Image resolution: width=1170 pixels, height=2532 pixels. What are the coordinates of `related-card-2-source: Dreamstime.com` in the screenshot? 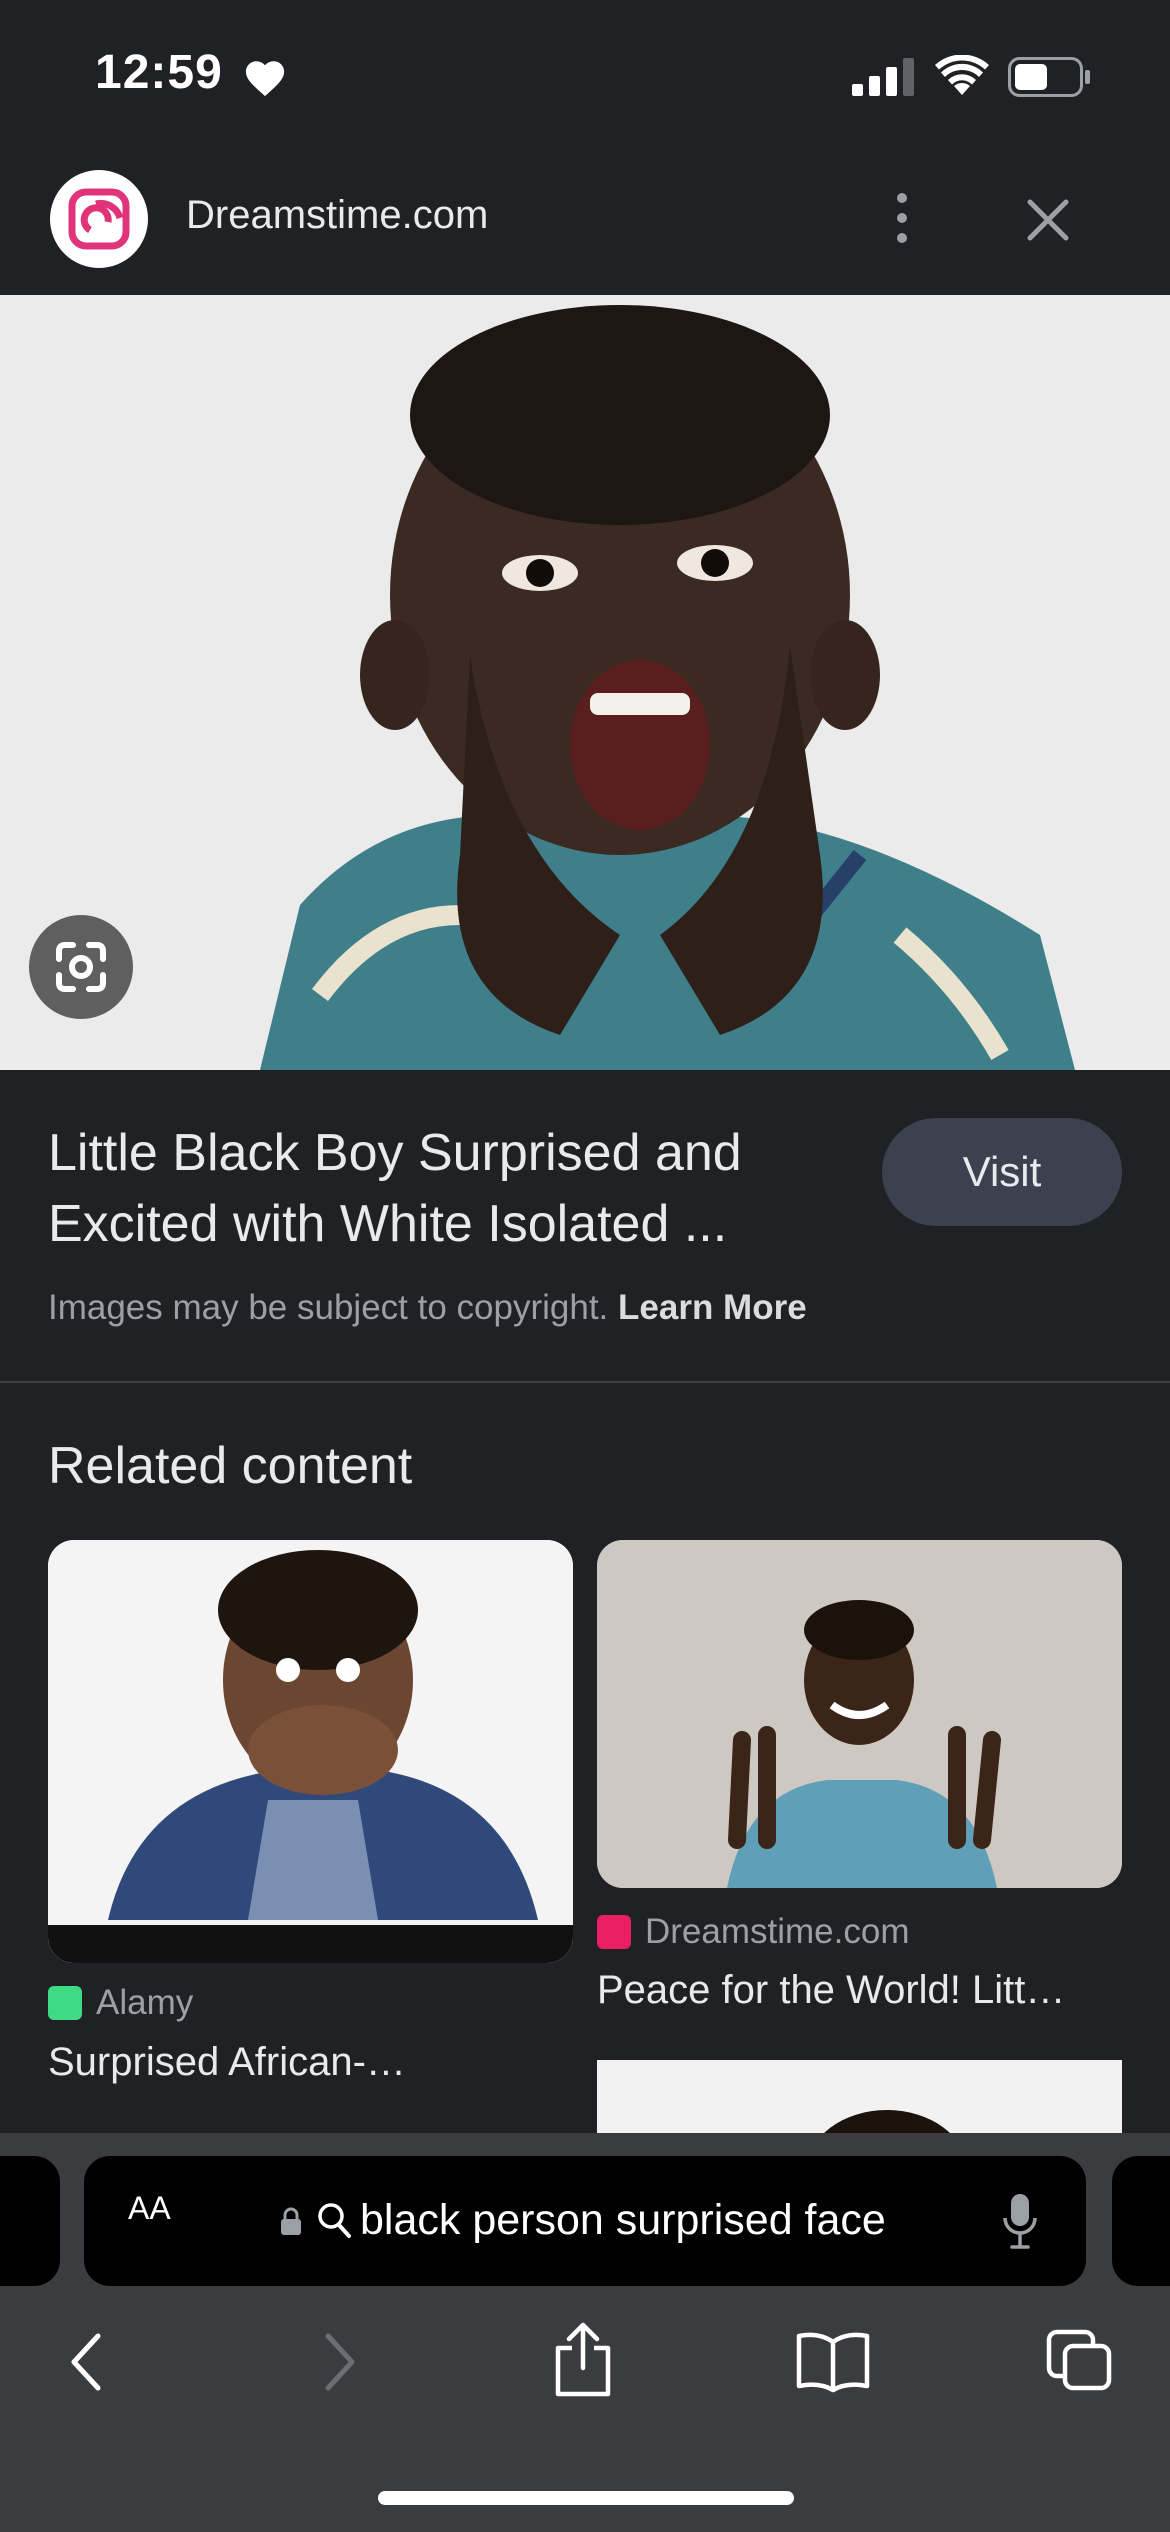 It's located at (753, 1932).